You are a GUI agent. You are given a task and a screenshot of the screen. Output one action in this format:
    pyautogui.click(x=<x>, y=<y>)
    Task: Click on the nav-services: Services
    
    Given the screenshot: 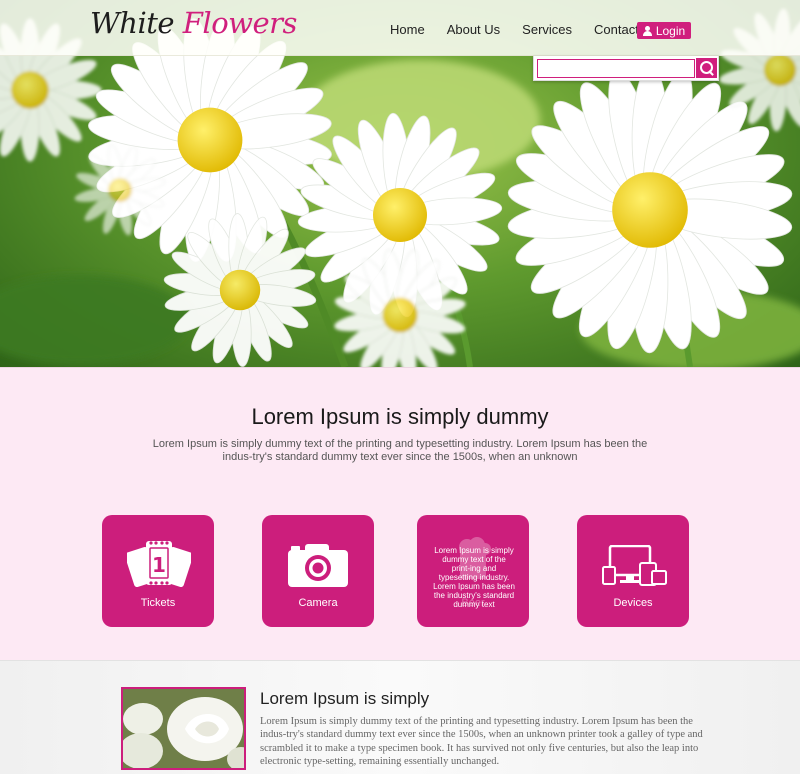 What is the action you would take?
    pyautogui.click(x=547, y=29)
    